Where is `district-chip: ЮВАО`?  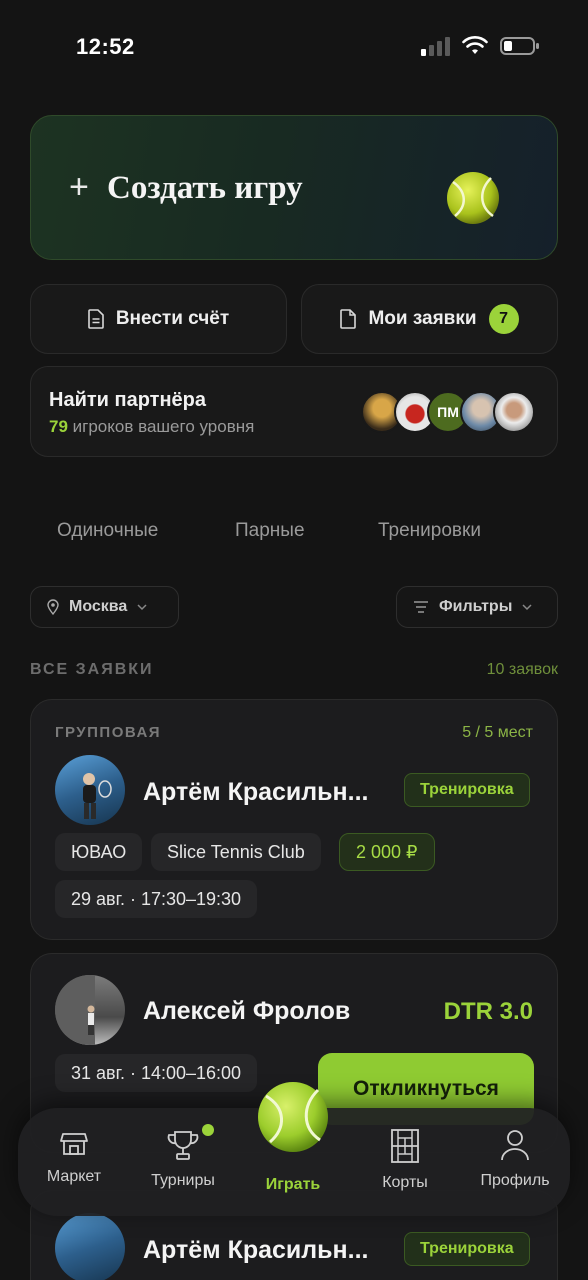 district-chip: ЮВАО is located at coordinates (99, 852).